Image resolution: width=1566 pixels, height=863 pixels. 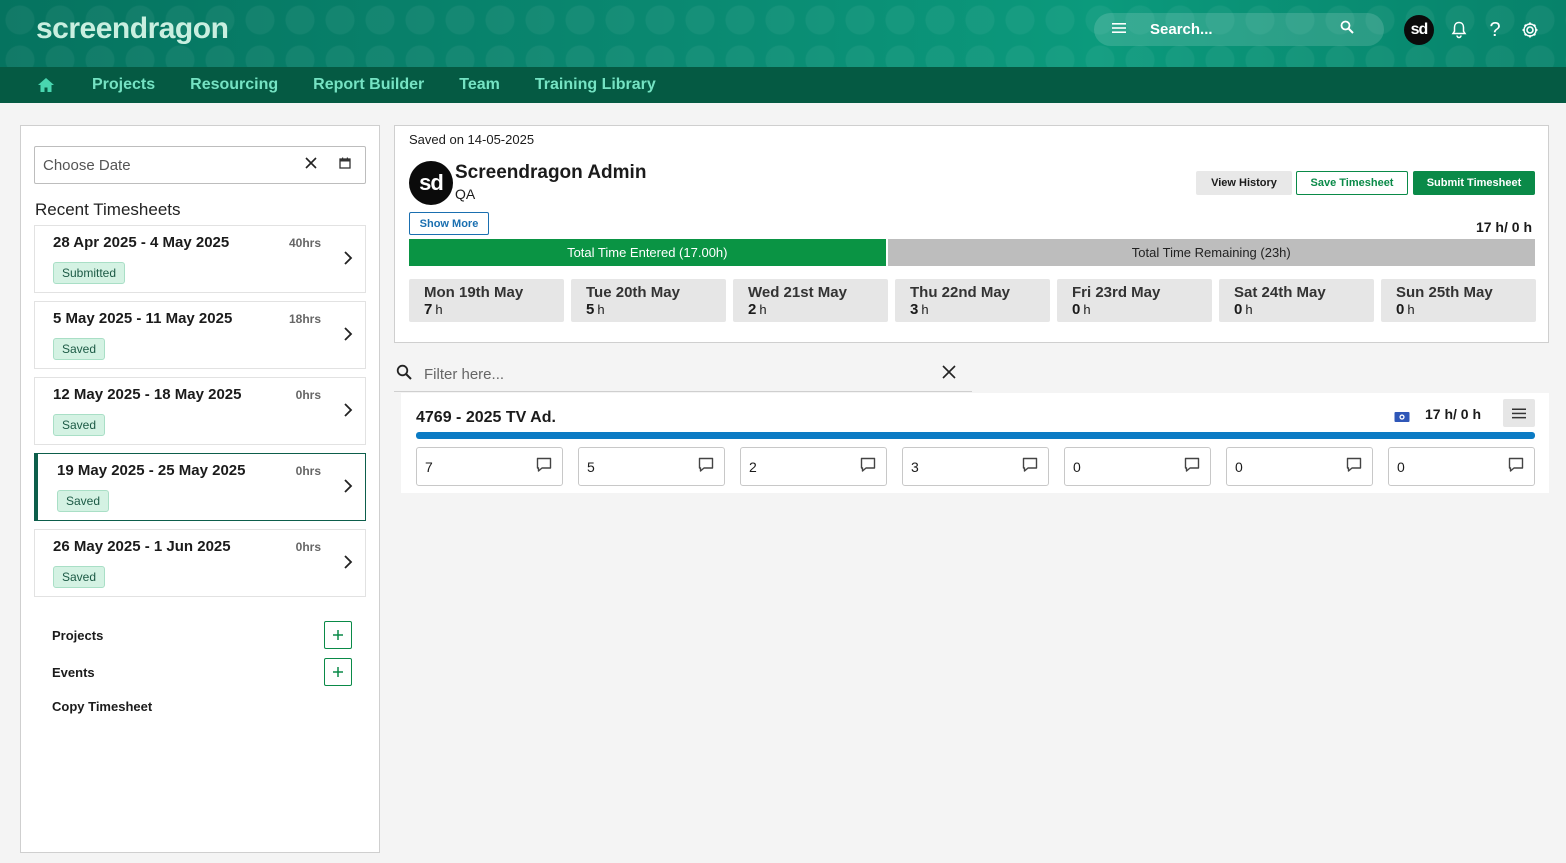 I want to click on project-menu-button, so click(x=1519, y=413).